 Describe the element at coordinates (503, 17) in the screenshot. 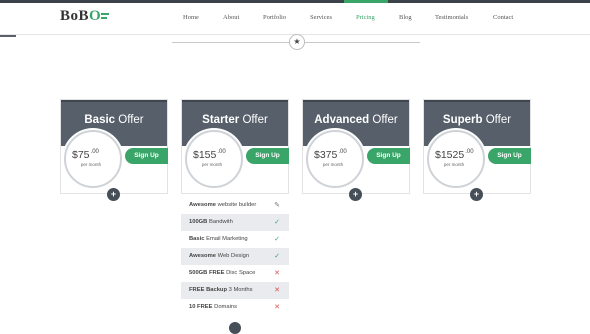

I see `nav-contact: Contact` at that location.